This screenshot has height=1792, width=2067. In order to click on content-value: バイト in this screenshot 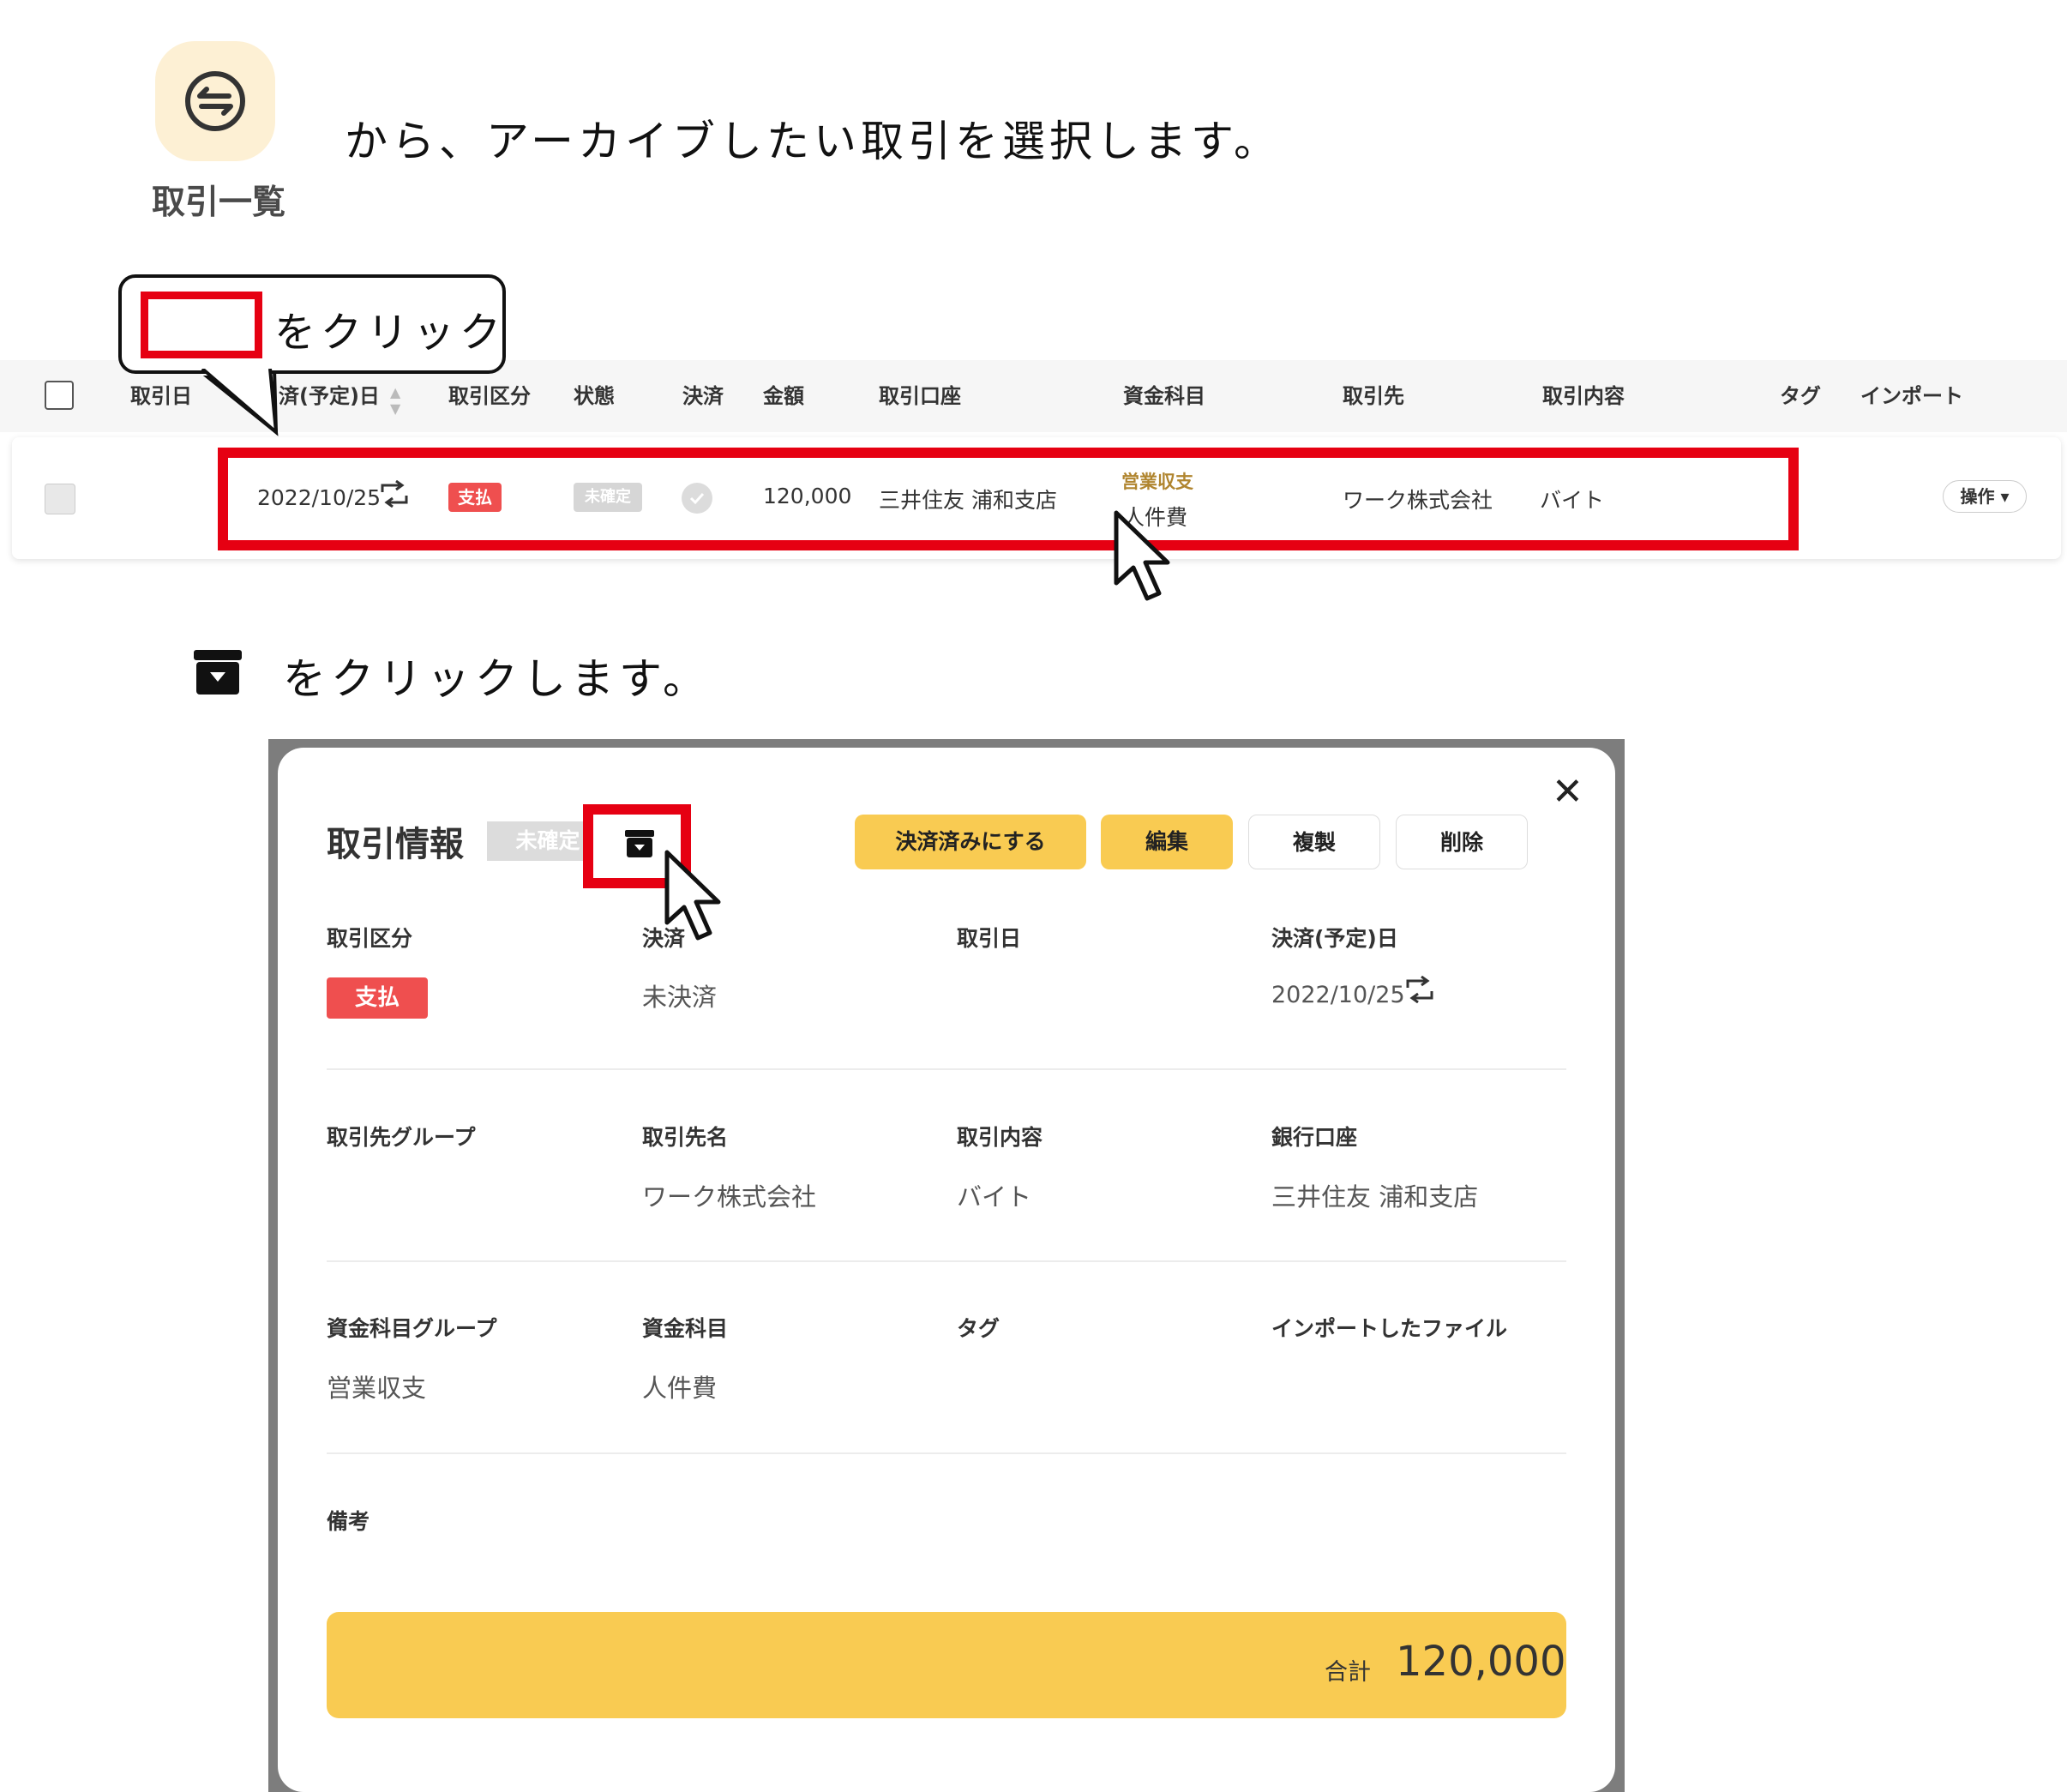, I will do `click(994, 1197)`.